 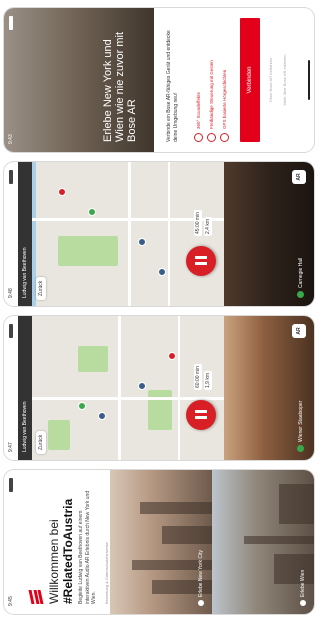 What do you see at coordinates (224, 99) in the screenshot?
I see `feature-text: GPS basierte Hörgeschichten` at bounding box center [224, 99].